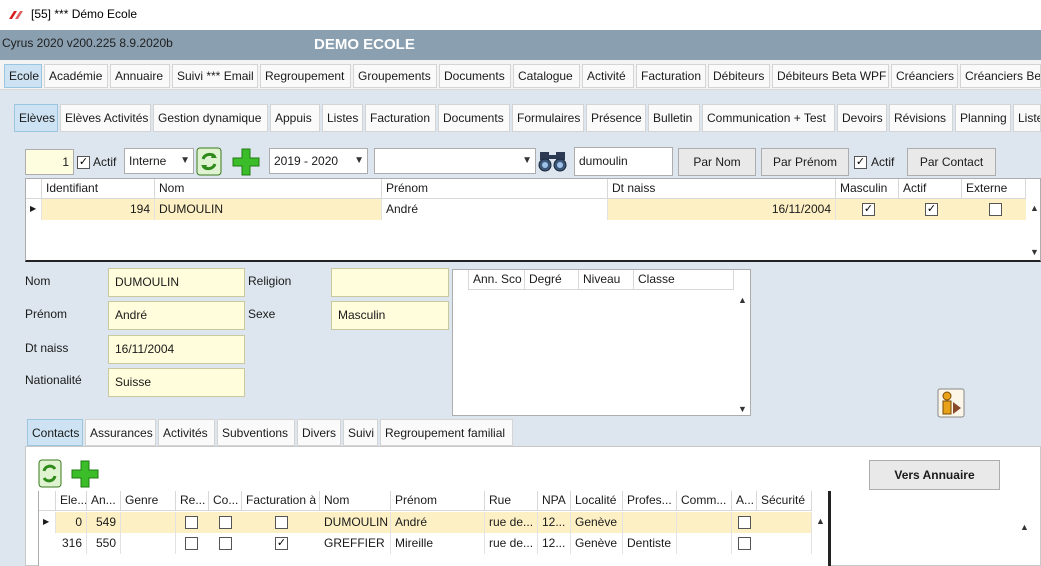 The width and height of the screenshot is (1041, 566). I want to click on col-header-annsco: Ann. Sco, so click(497, 280).